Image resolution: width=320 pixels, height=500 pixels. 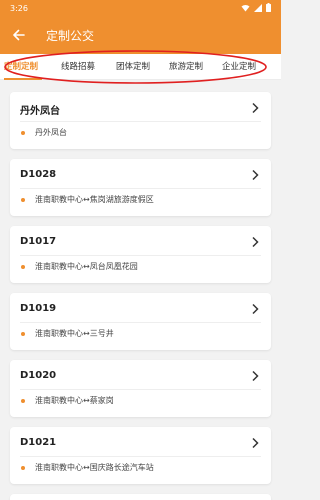 What do you see at coordinates (38, 442) in the screenshot?
I see `route-name: D1021` at bounding box center [38, 442].